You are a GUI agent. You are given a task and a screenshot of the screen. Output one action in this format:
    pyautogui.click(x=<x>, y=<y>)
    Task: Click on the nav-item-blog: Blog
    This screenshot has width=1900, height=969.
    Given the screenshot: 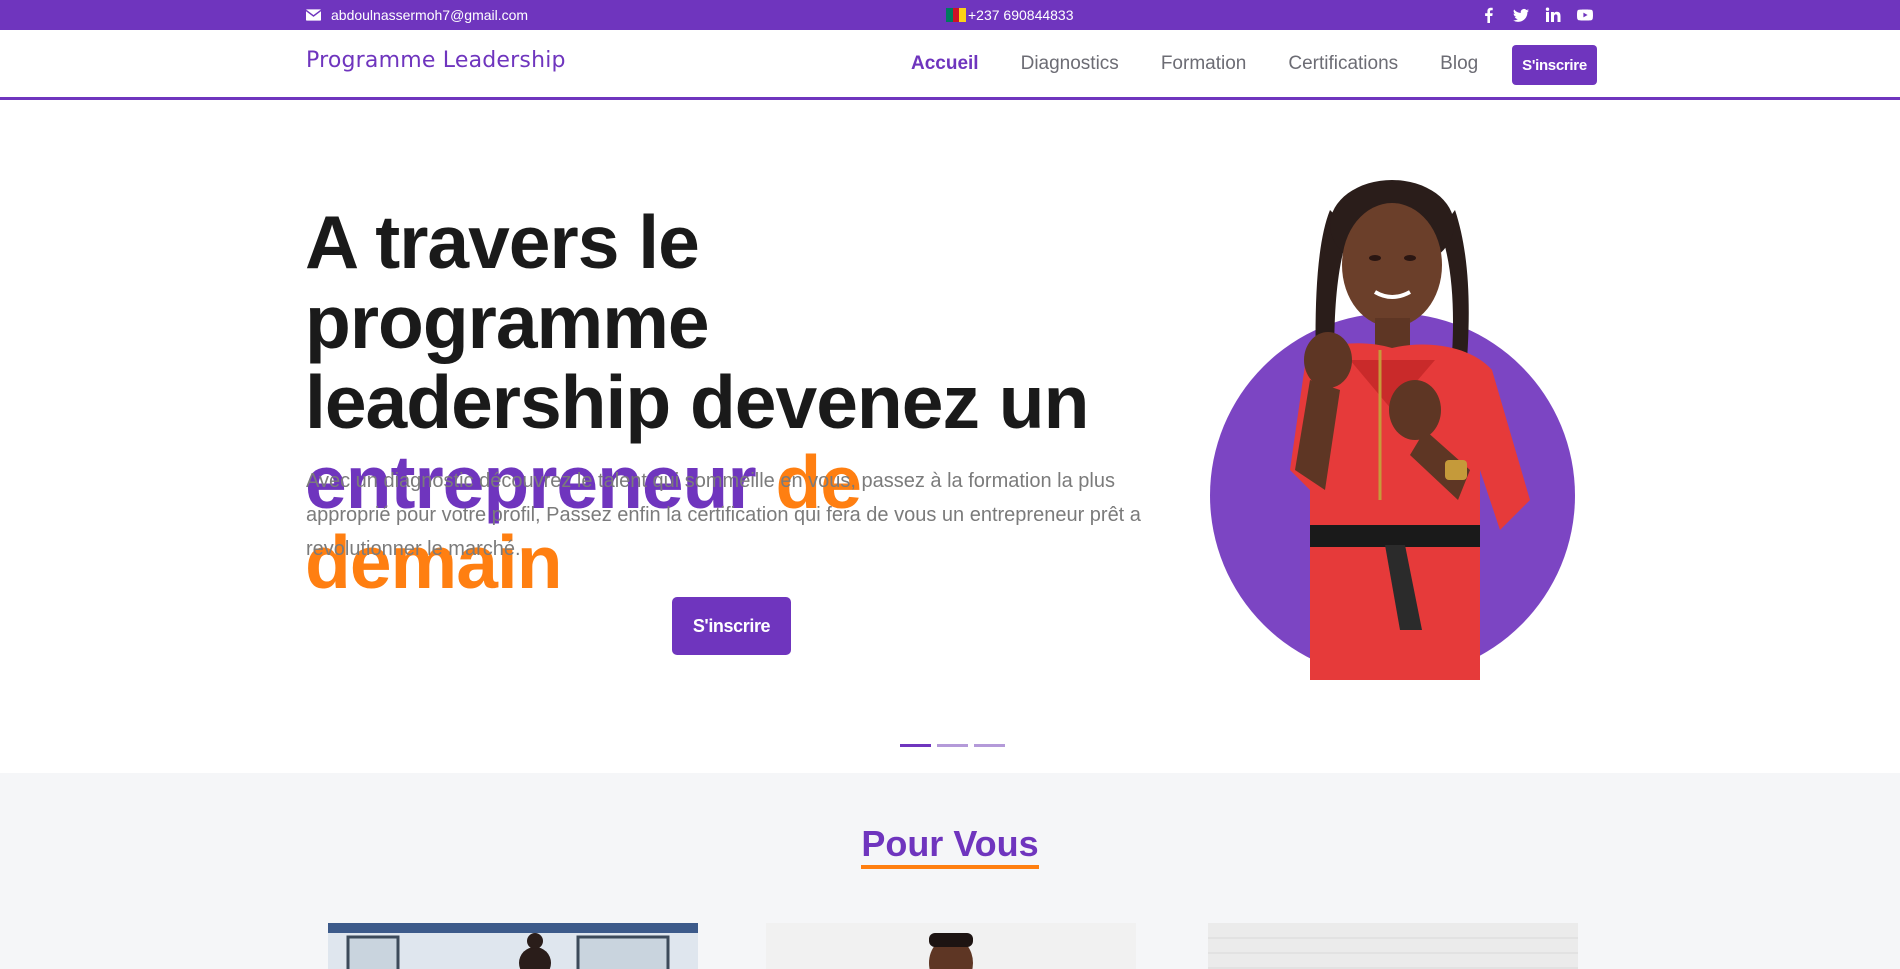 What is the action you would take?
    pyautogui.click(x=1459, y=64)
    